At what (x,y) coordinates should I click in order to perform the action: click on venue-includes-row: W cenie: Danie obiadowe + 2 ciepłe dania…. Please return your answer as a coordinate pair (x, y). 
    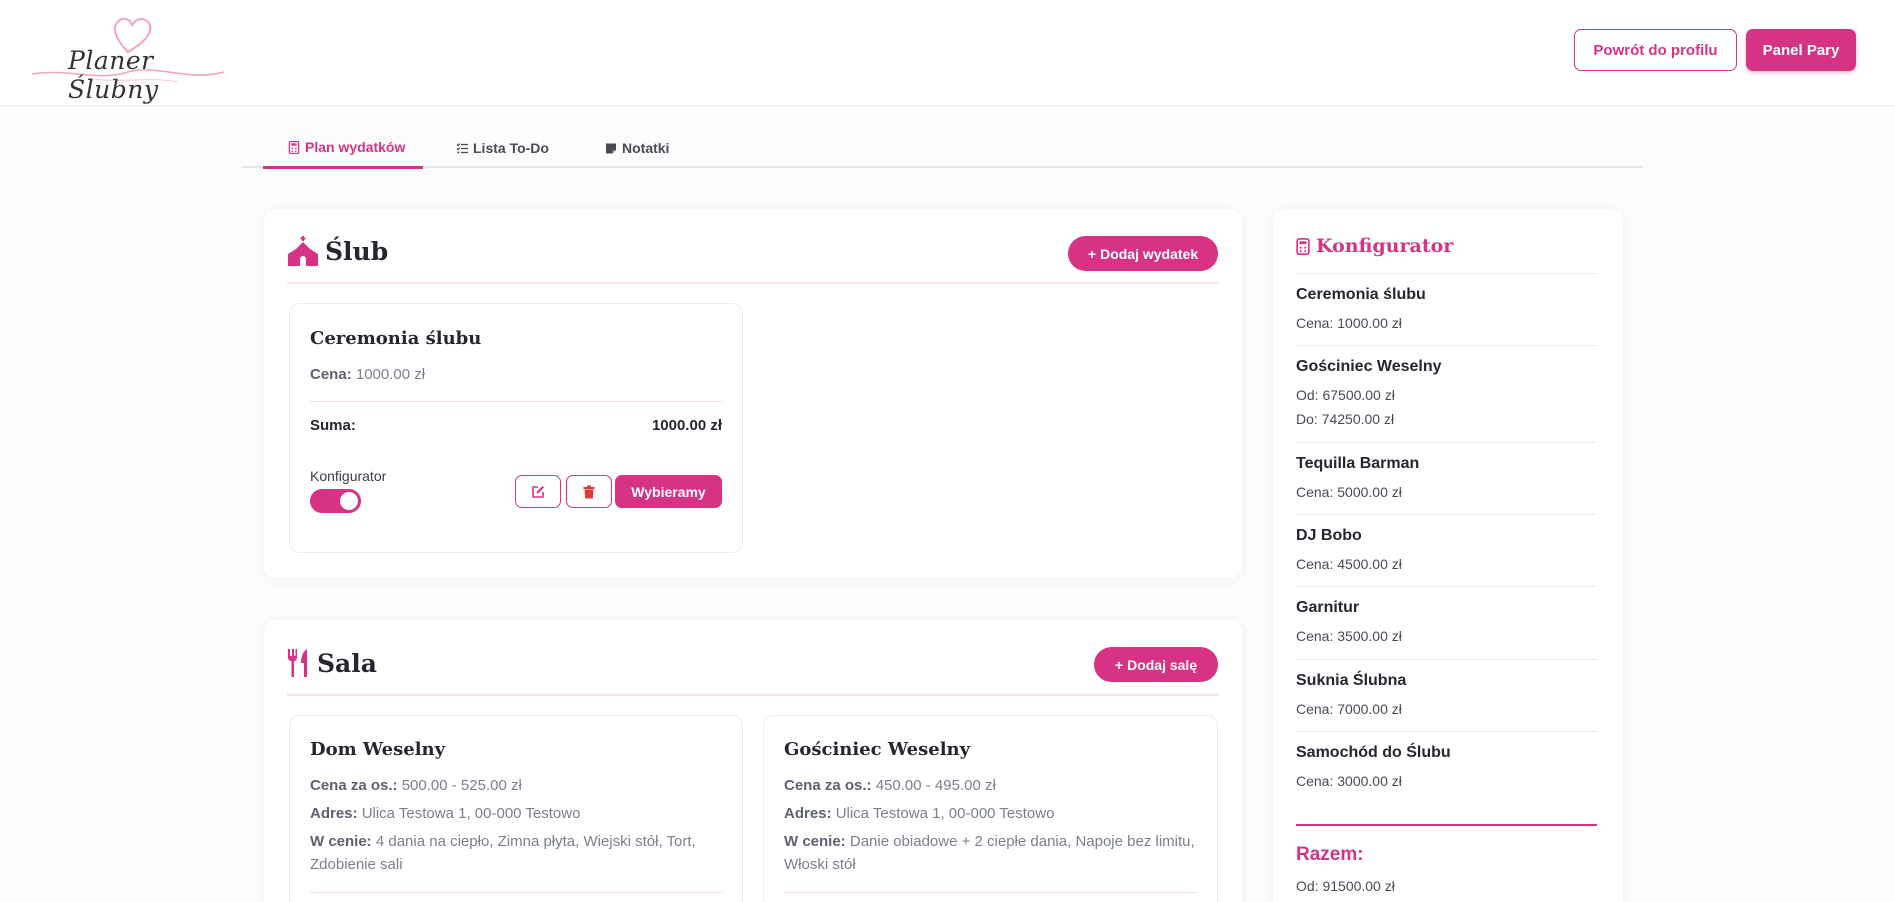
    Looking at the image, I should click on (994, 853).